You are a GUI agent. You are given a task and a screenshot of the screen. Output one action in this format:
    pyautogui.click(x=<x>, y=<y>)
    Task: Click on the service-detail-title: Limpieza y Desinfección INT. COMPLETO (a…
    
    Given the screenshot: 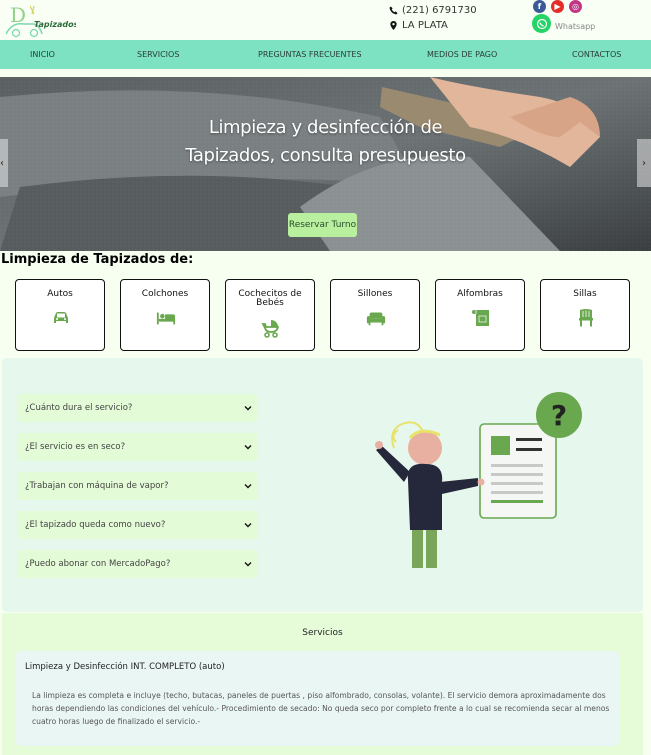 What is the action you would take?
    pyautogui.click(x=125, y=667)
    